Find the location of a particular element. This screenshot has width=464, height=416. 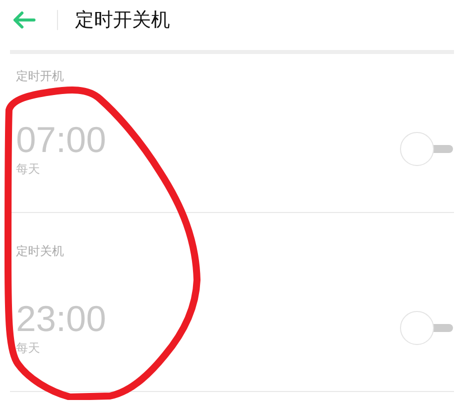

section-label: 定时关机 is located at coordinates (40, 251).